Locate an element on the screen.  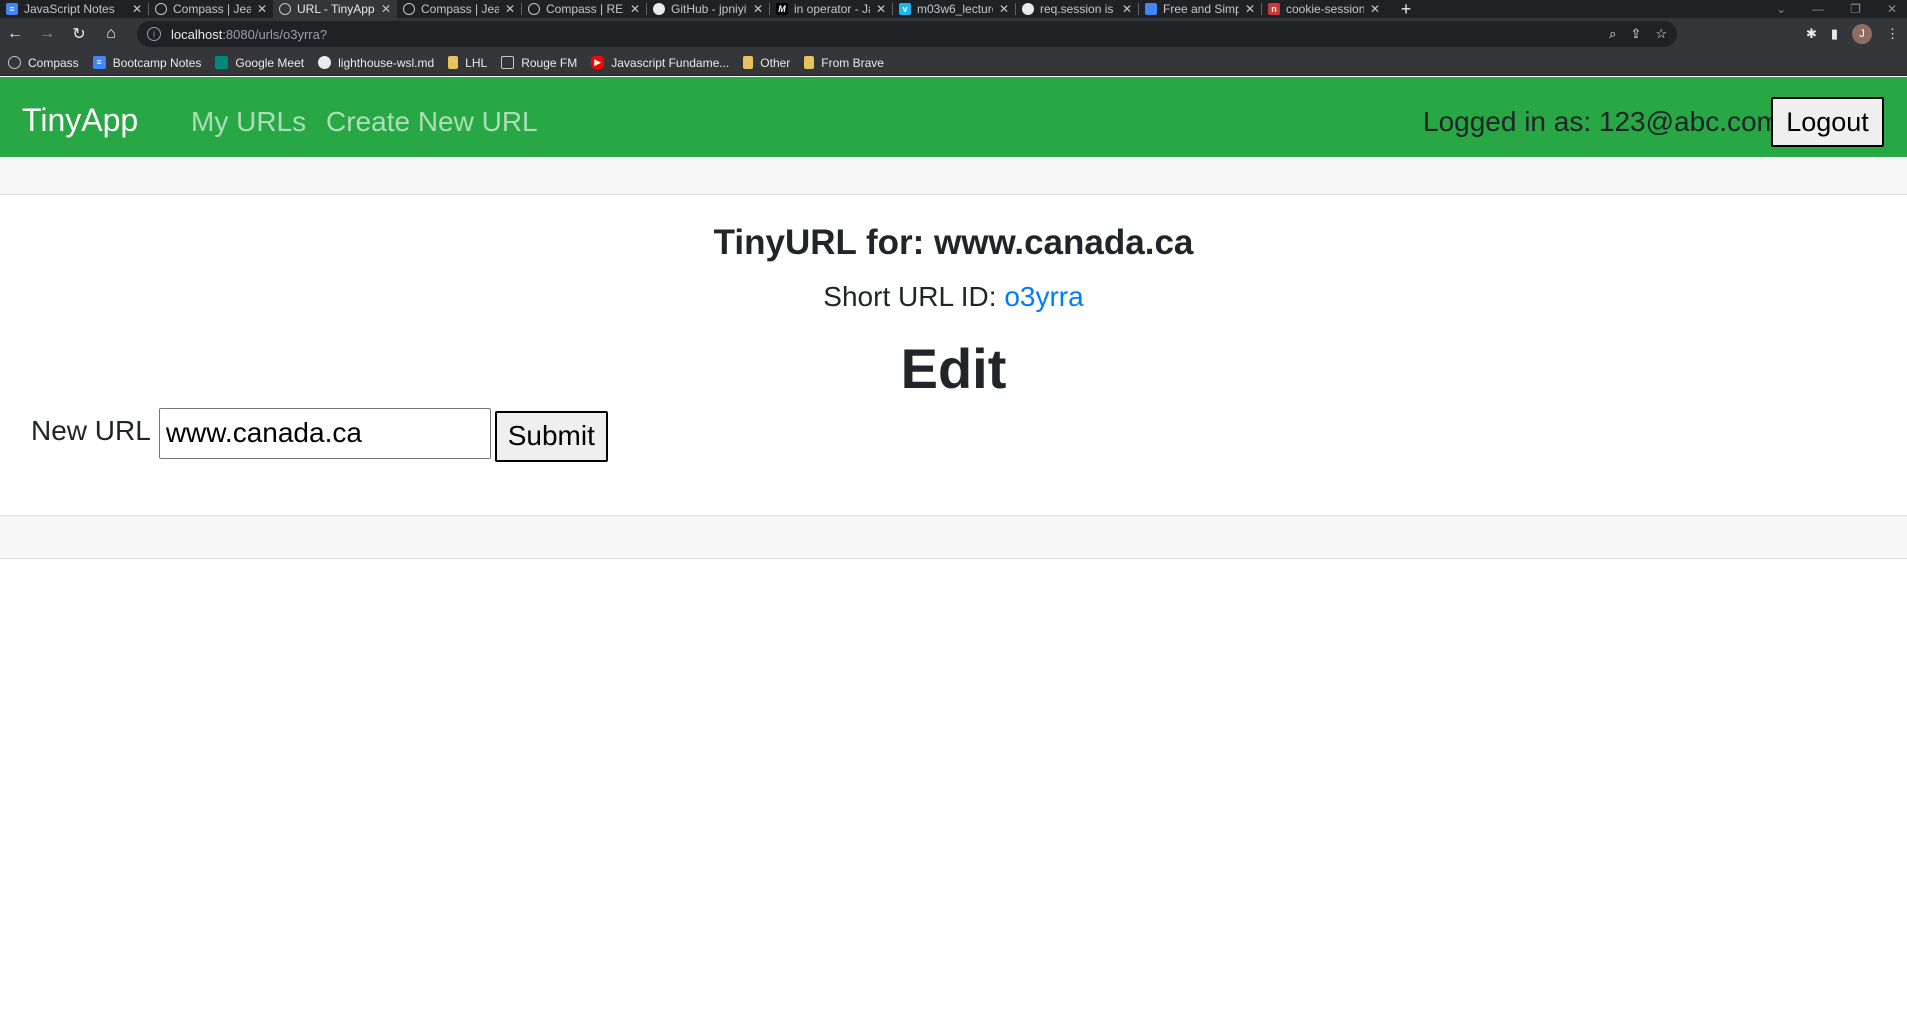
page-title: TinyURL for: www.canada.ca is located at coordinates (953, 242).